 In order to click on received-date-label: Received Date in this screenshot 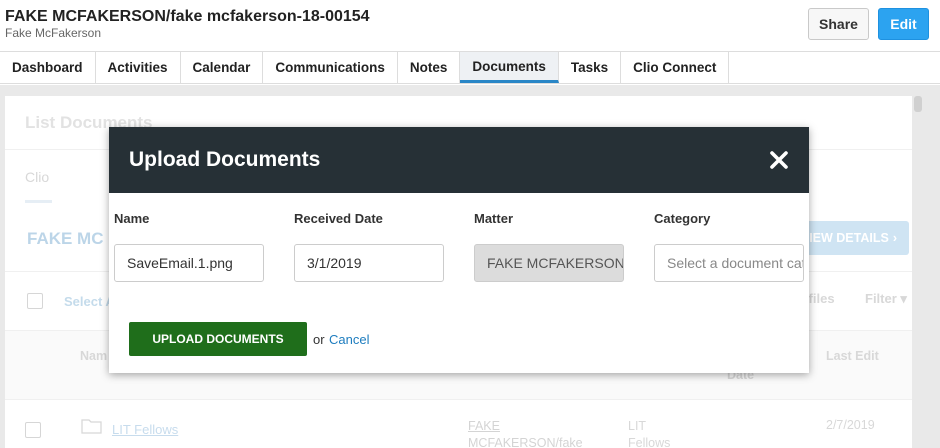, I will do `click(338, 218)`.